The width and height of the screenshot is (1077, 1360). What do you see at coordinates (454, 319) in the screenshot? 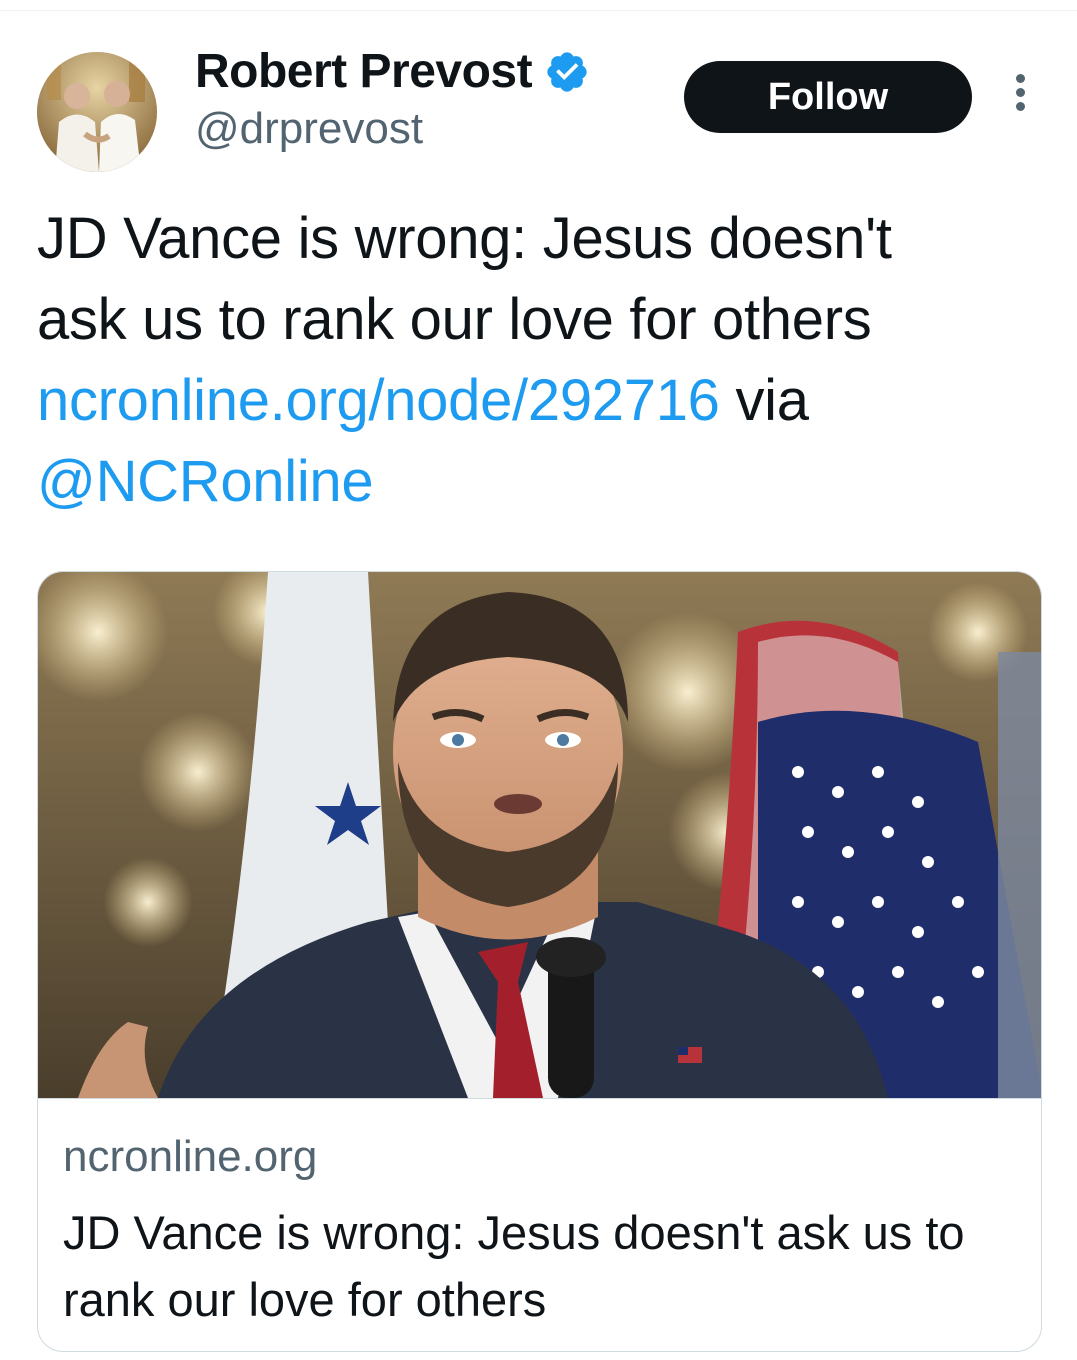
I see `tweet-text-line: ask us to rank our love for others` at bounding box center [454, 319].